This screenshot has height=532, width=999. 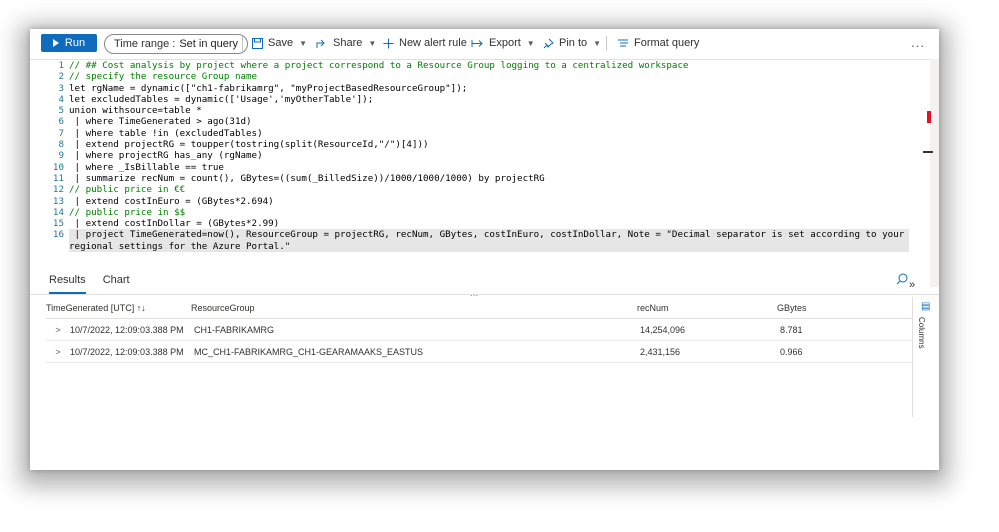 What do you see at coordinates (912, 285) in the screenshot?
I see `collapse-editor-button: »` at bounding box center [912, 285].